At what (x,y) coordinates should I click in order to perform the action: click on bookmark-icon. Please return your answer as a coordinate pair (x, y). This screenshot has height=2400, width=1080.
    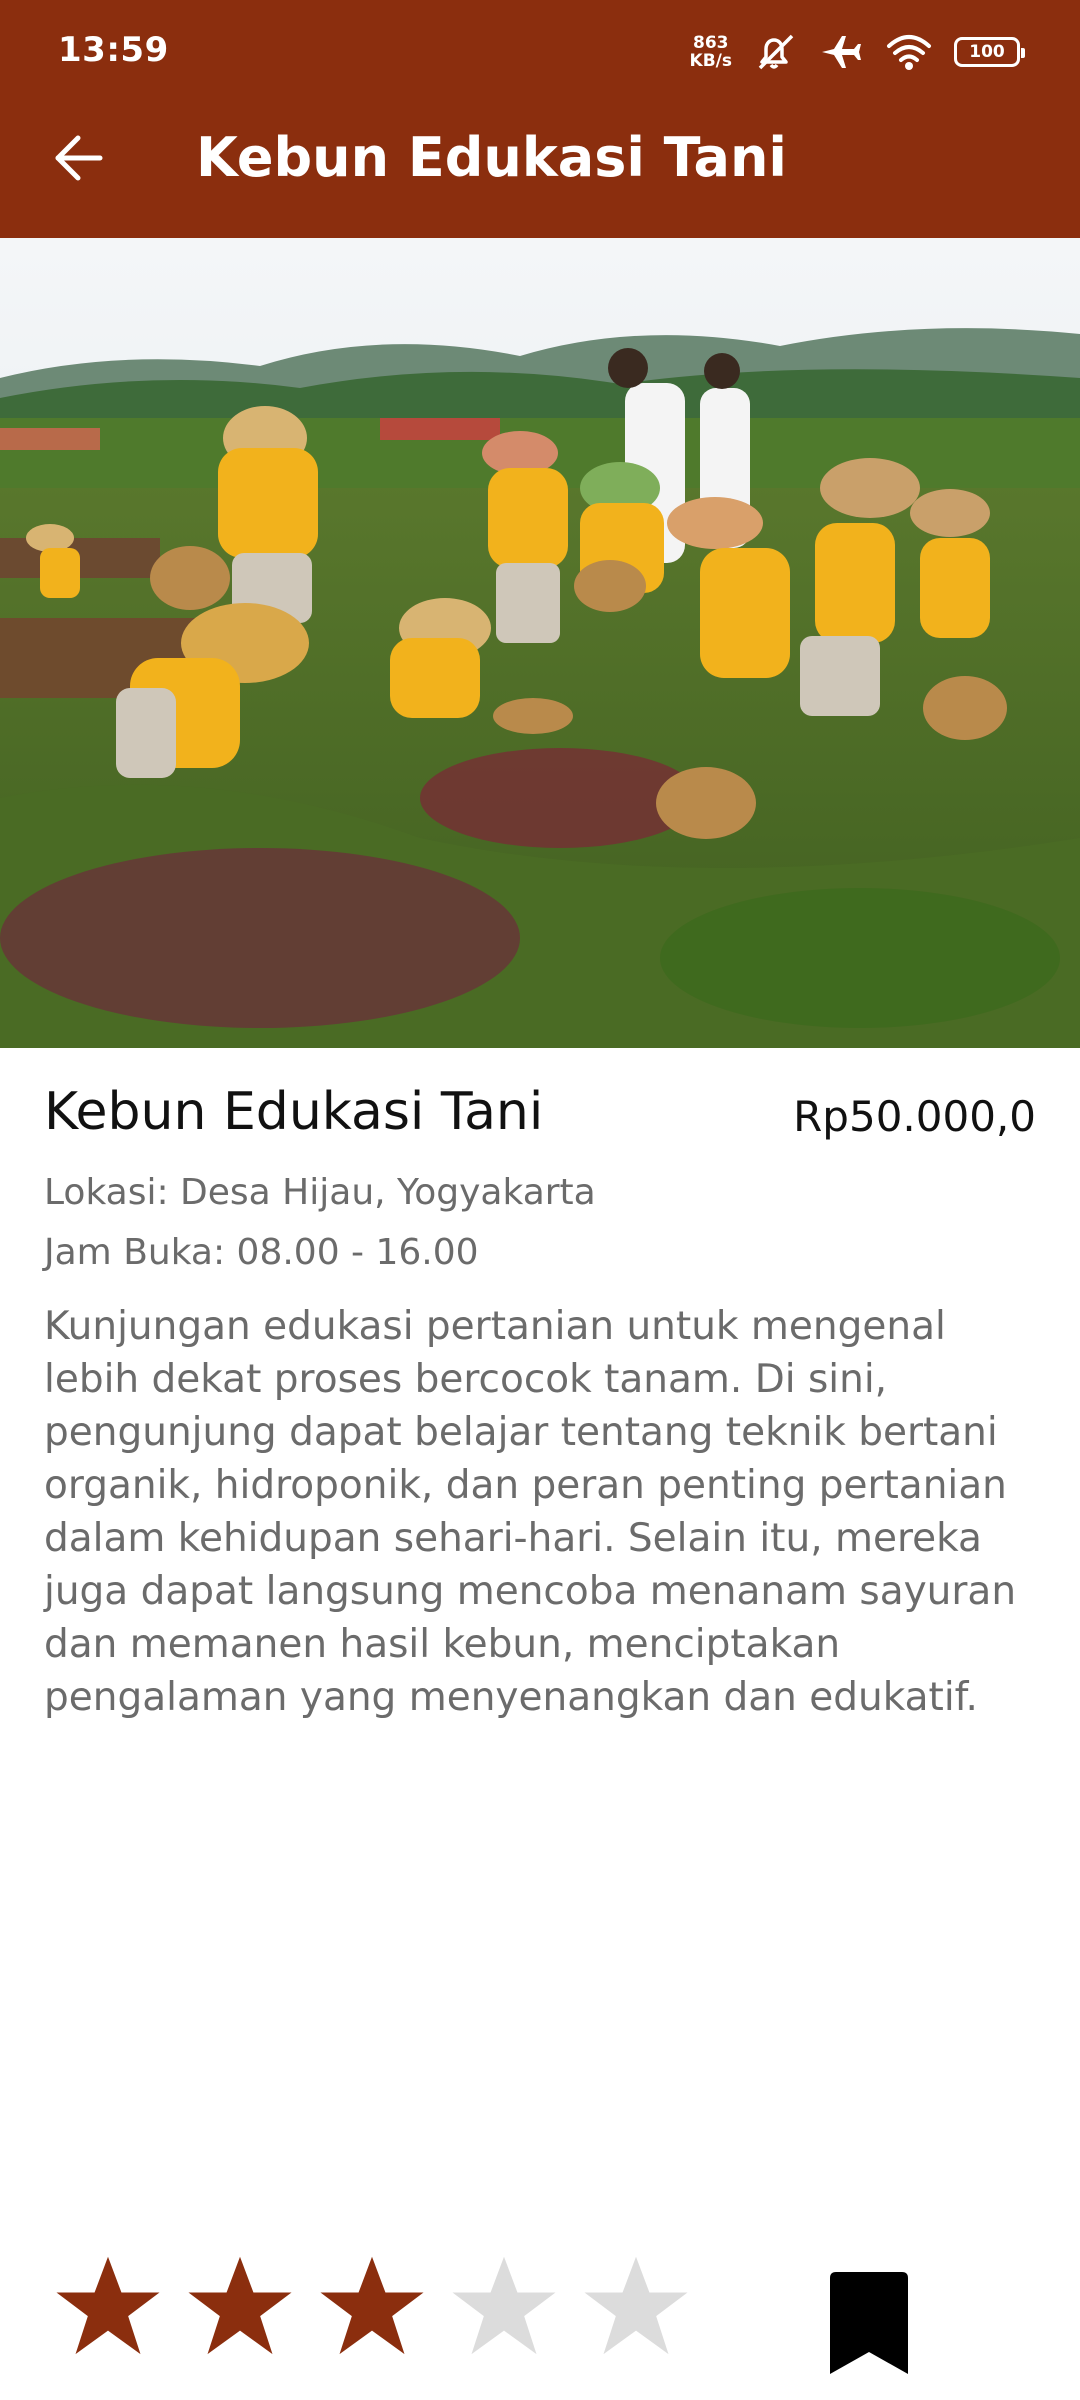
    Looking at the image, I should click on (869, 2323).